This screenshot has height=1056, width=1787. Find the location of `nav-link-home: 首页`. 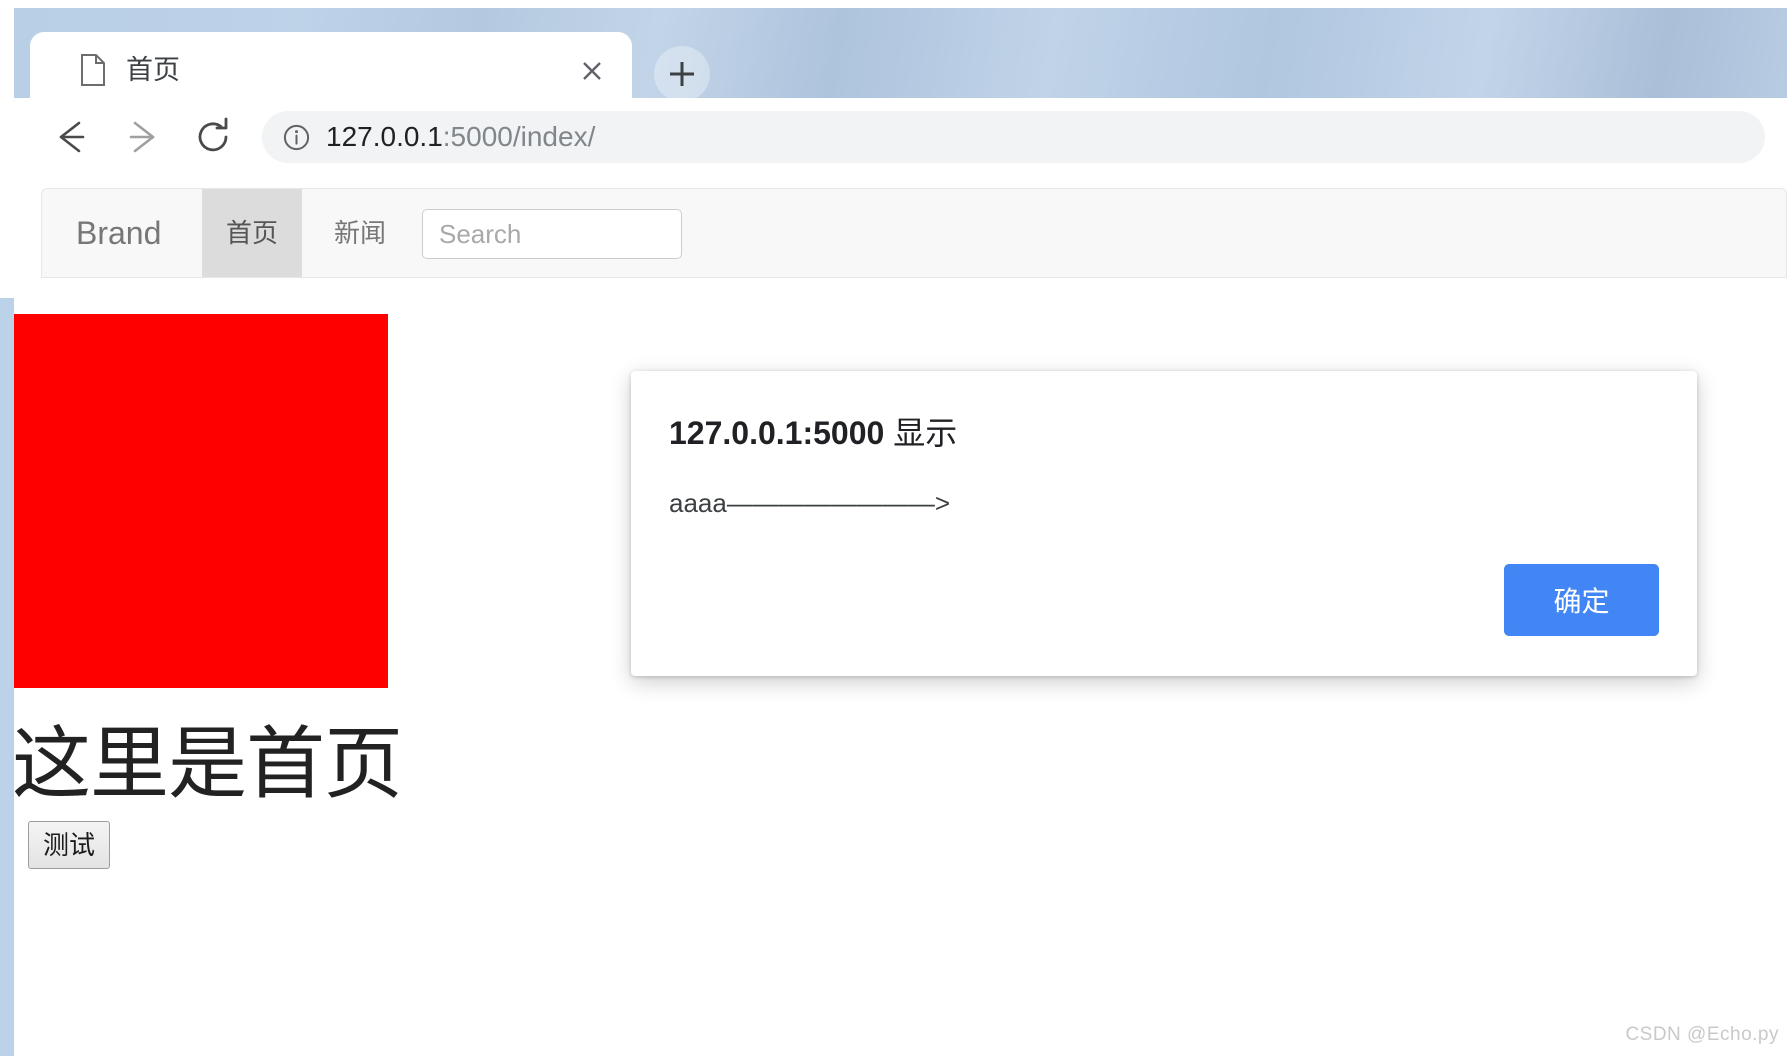

nav-link-home: 首页 is located at coordinates (252, 233).